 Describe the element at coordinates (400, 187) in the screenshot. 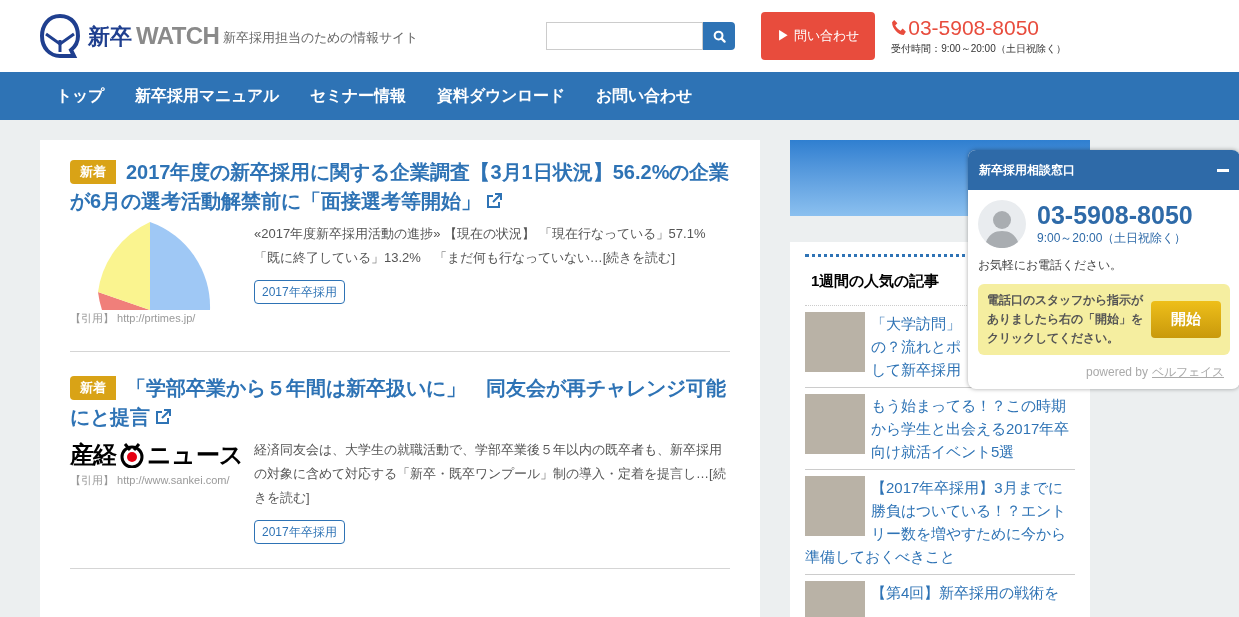

I see `article-title: 新着 2017年度の新卒採用に関する企業調査【3月1日状況】56.2%の企業が6月の選考活動解禁前に「面接選考等開始」` at that location.